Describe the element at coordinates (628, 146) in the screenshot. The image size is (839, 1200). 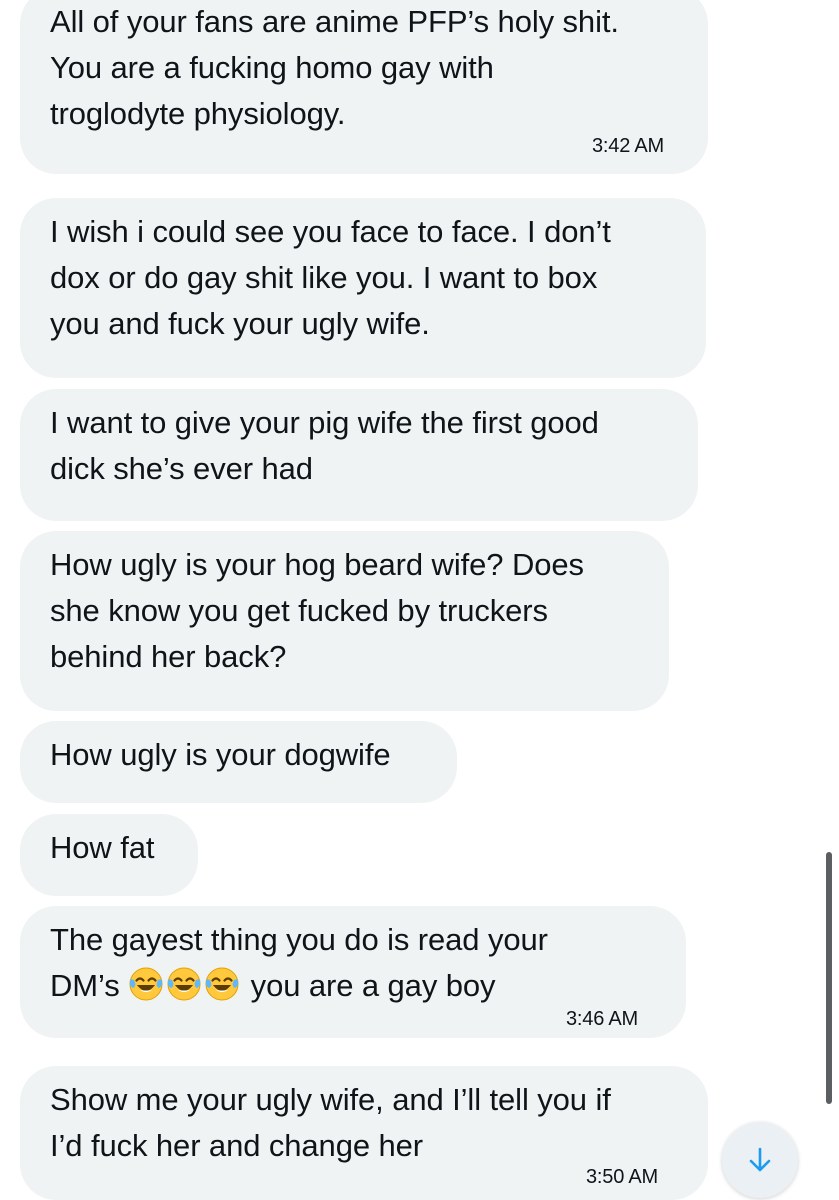
I see `message-timestamp: 3:42 AM` at that location.